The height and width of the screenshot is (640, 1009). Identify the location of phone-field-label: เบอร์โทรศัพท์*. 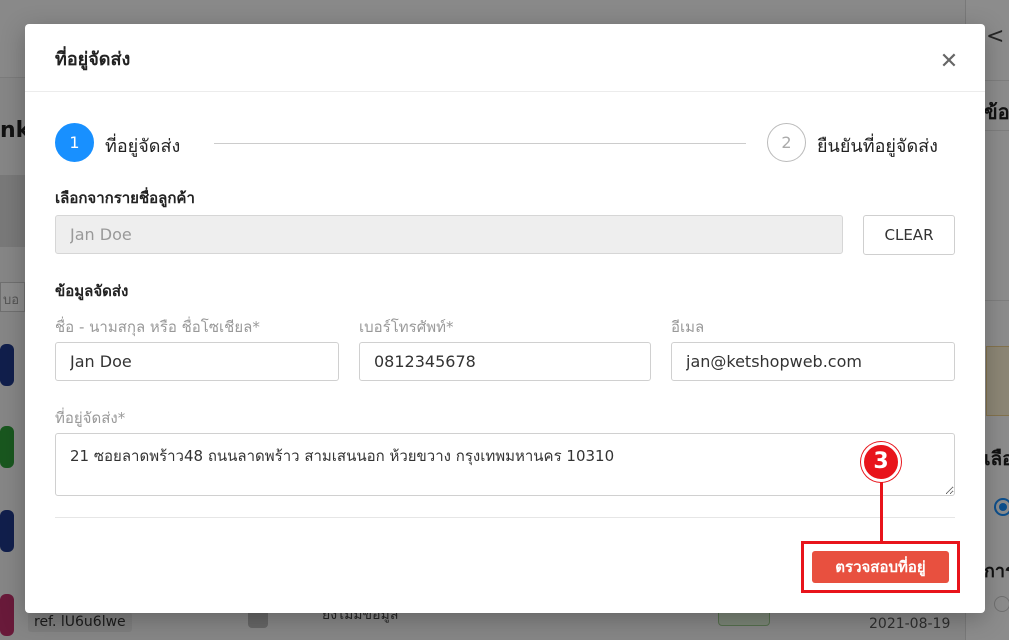
(406, 327).